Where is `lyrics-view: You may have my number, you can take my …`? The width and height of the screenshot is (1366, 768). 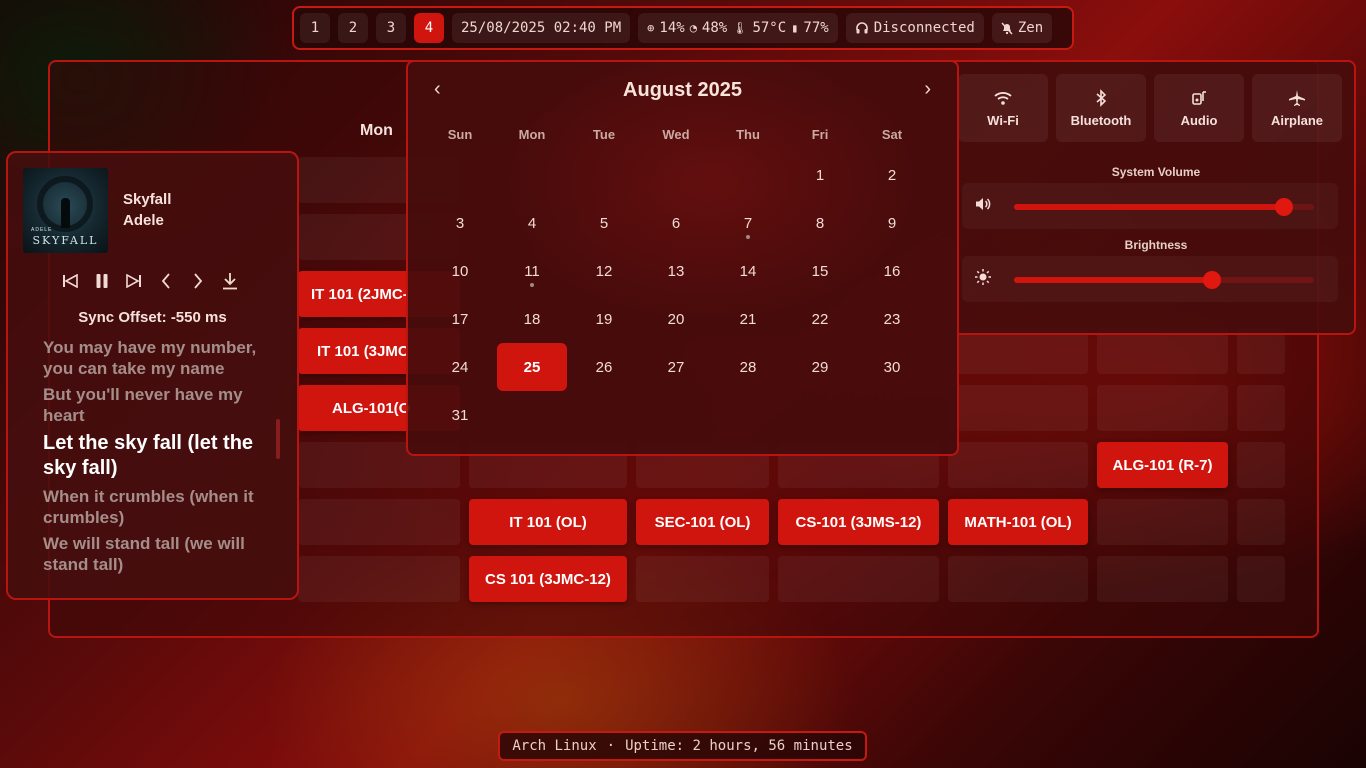
lyrics-view: You may have my number, you can take my … is located at coordinates (155, 458).